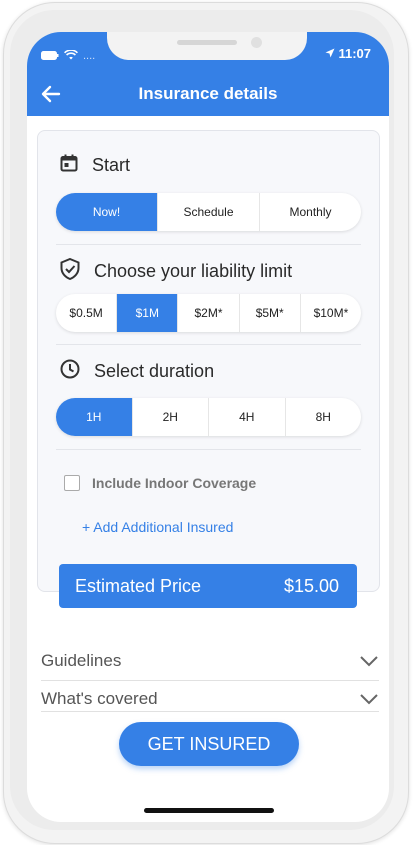 This screenshot has height=845, width=414. I want to click on liability-section-title: Choose your liability limit, so click(176, 271).